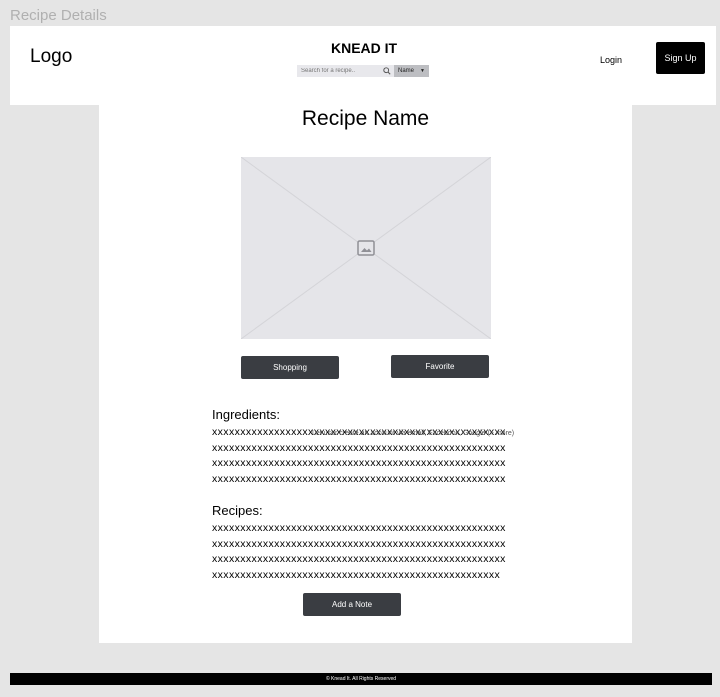  I want to click on image-icon, so click(366, 248).